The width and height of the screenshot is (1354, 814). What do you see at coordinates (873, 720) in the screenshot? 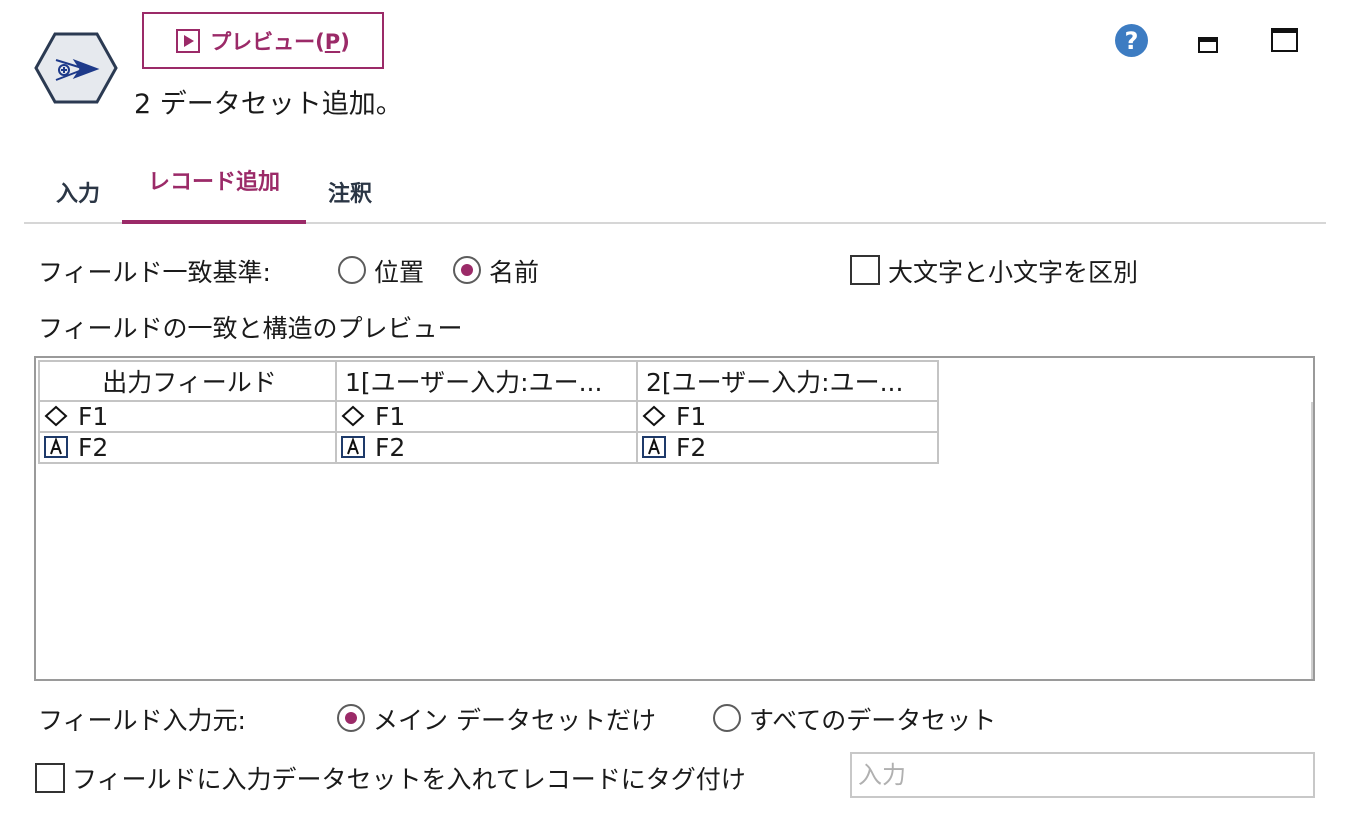
I see `all-datasets-label: すべてのデータセット` at bounding box center [873, 720].